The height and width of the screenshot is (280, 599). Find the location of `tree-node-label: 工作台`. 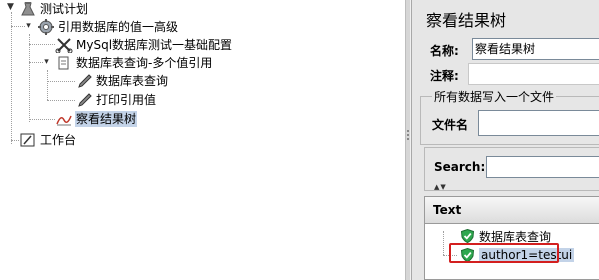

tree-node-label: 工作台 is located at coordinates (58, 140).